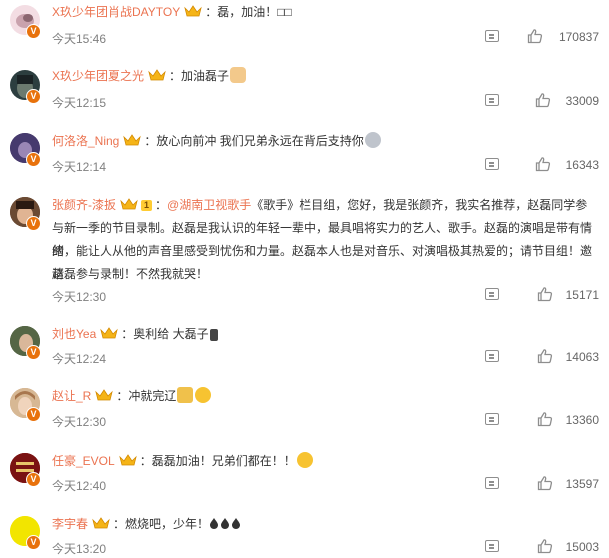  Describe the element at coordinates (146, 396) in the screenshot. I see `comment-text: ：冲就完辽` at that location.